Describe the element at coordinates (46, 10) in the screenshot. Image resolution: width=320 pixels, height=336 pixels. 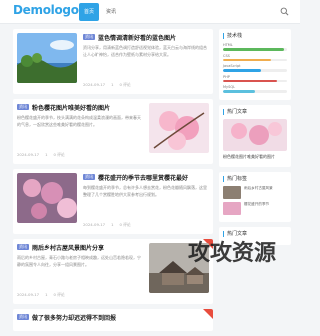
I see `site-logo: Demologo` at that location.